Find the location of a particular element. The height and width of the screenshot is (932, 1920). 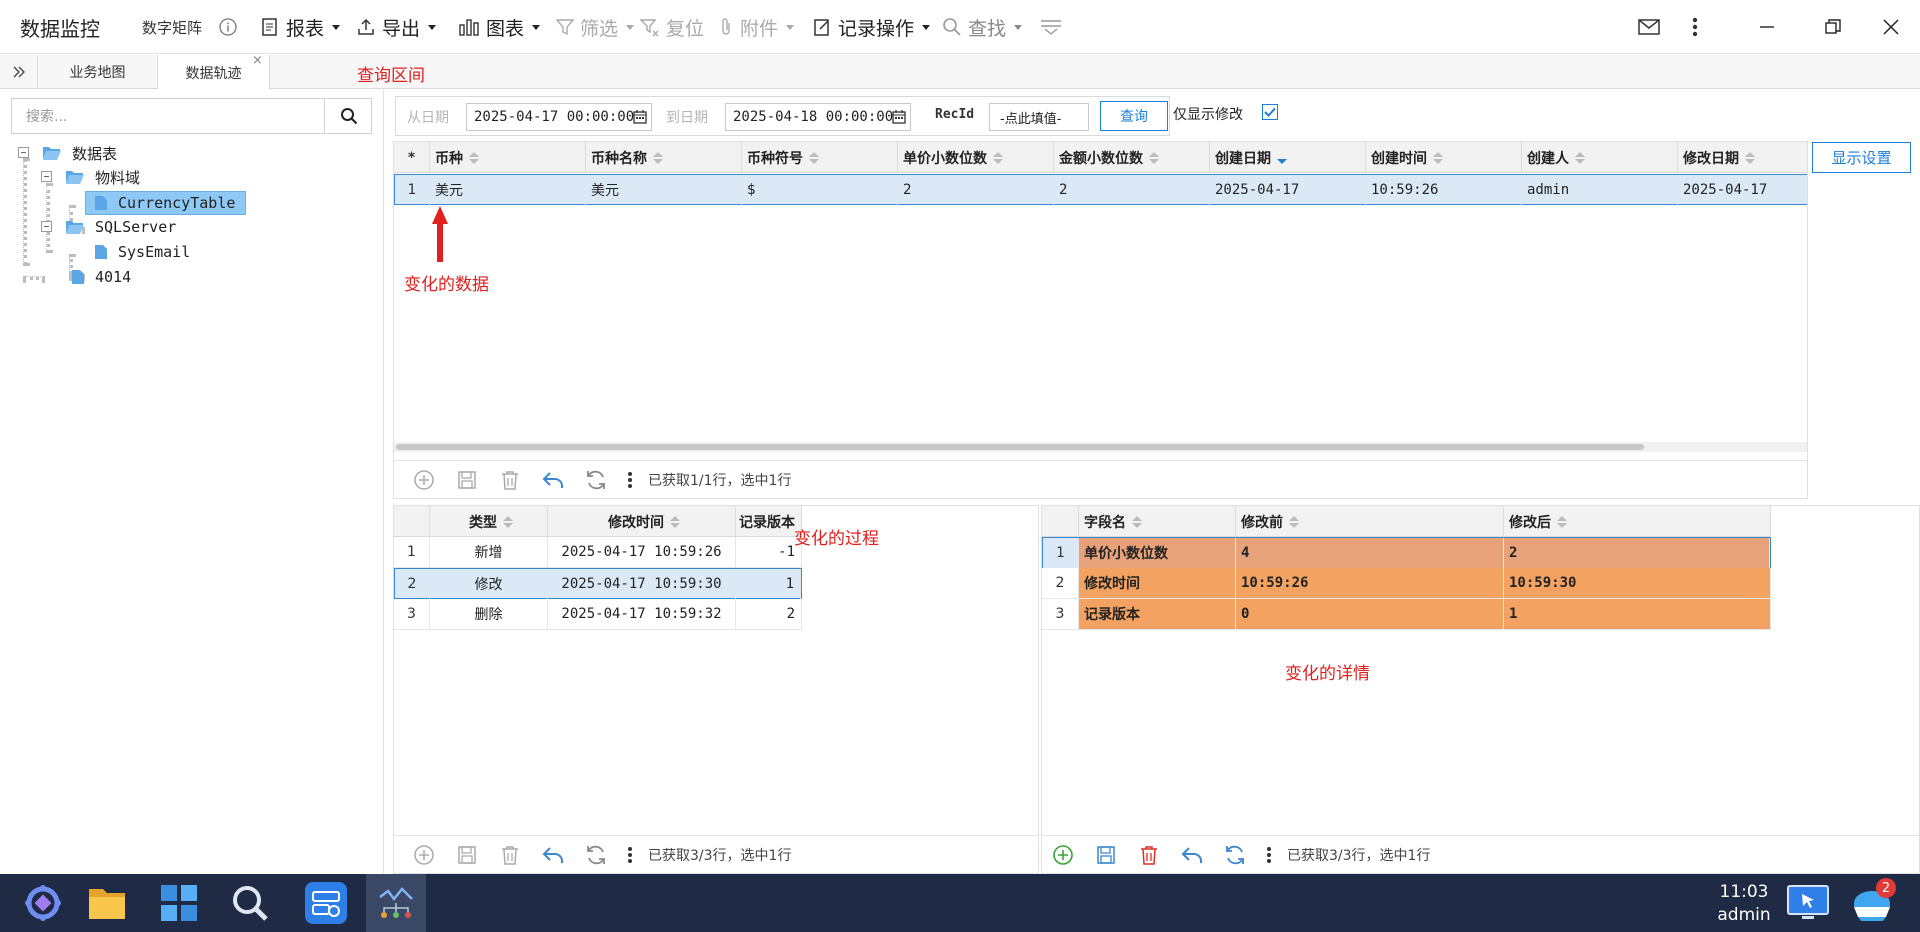

cell-changed: 0 is located at coordinates (1370, 614).